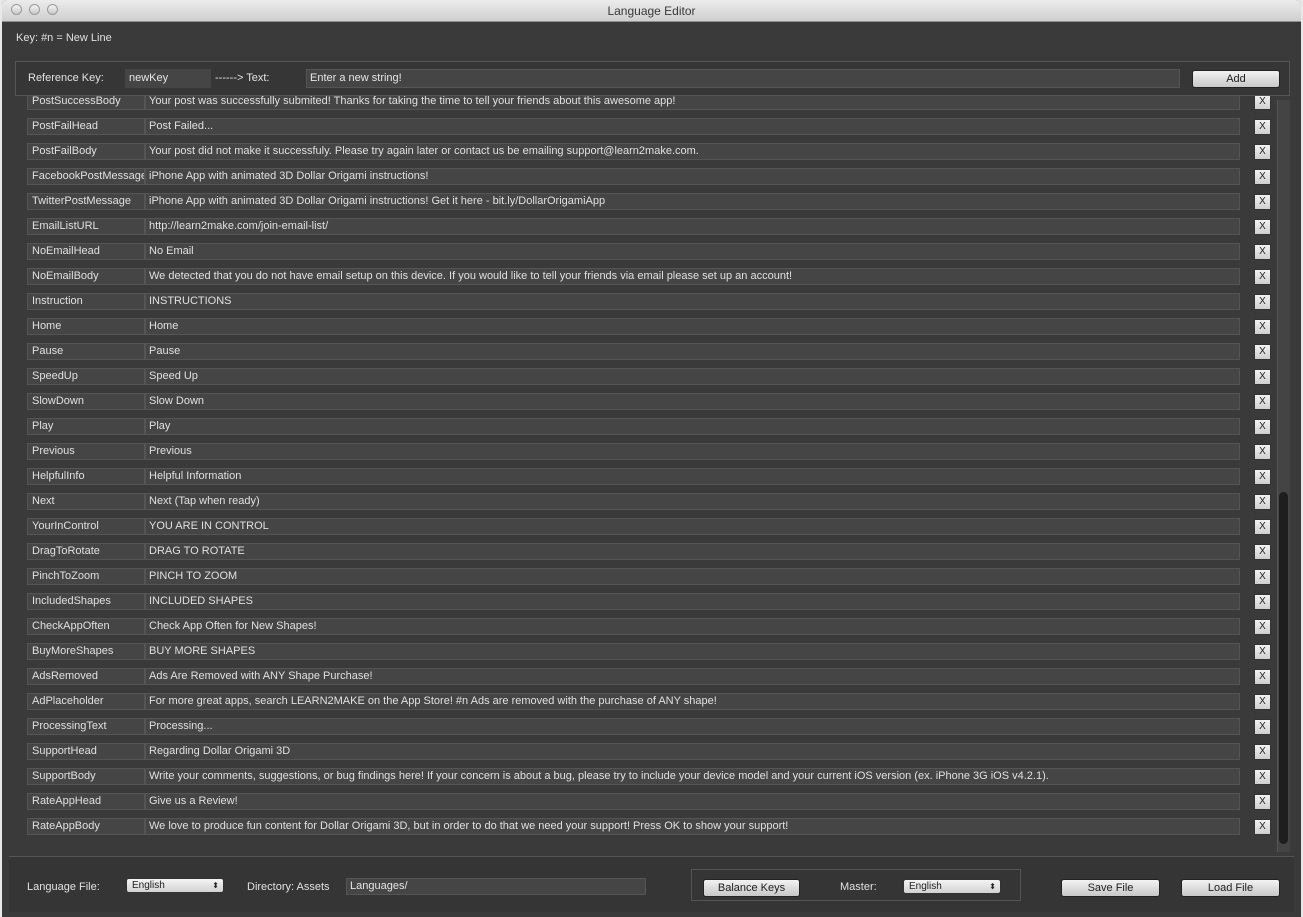 This screenshot has height=917, width=1303. Describe the element at coordinates (86, 501) in the screenshot. I see `row-key-field: Next` at that location.